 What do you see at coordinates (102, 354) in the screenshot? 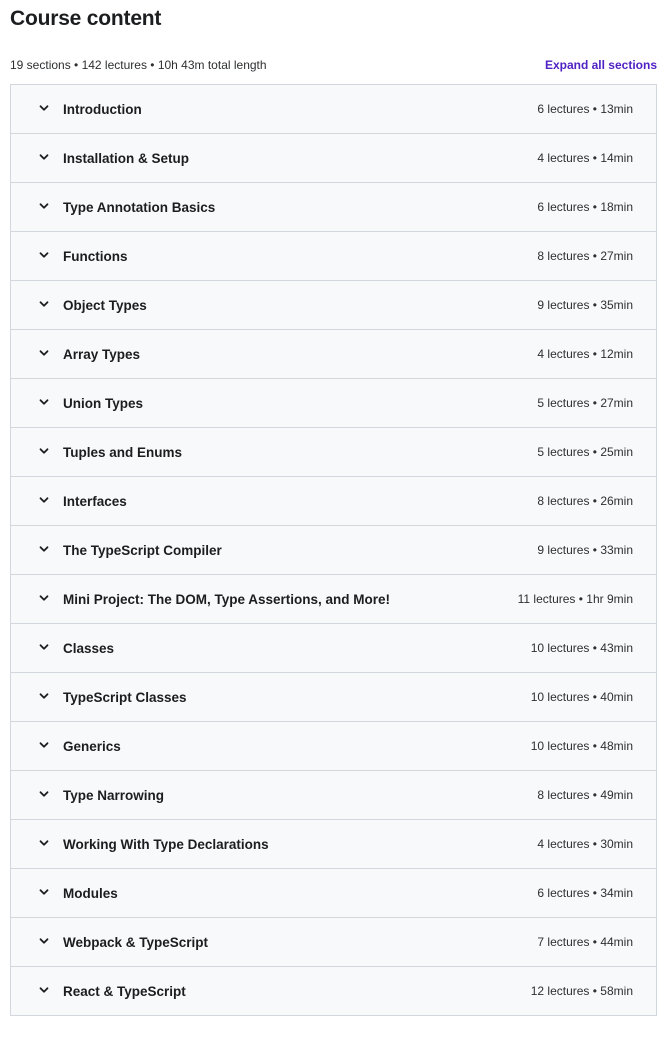
I see `section-title: Array Types` at bounding box center [102, 354].